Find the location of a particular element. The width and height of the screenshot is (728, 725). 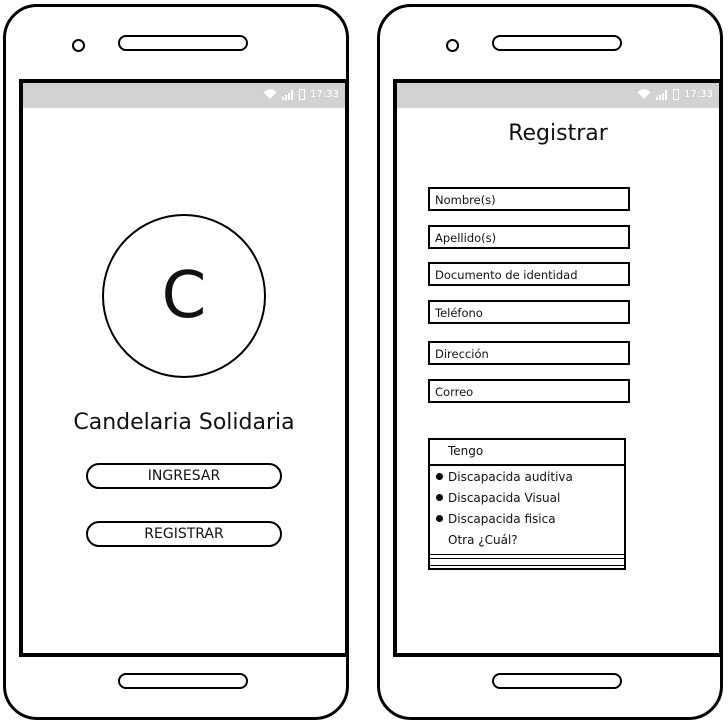

list-item-other: Otra ¿Cuál? is located at coordinates (527, 539).